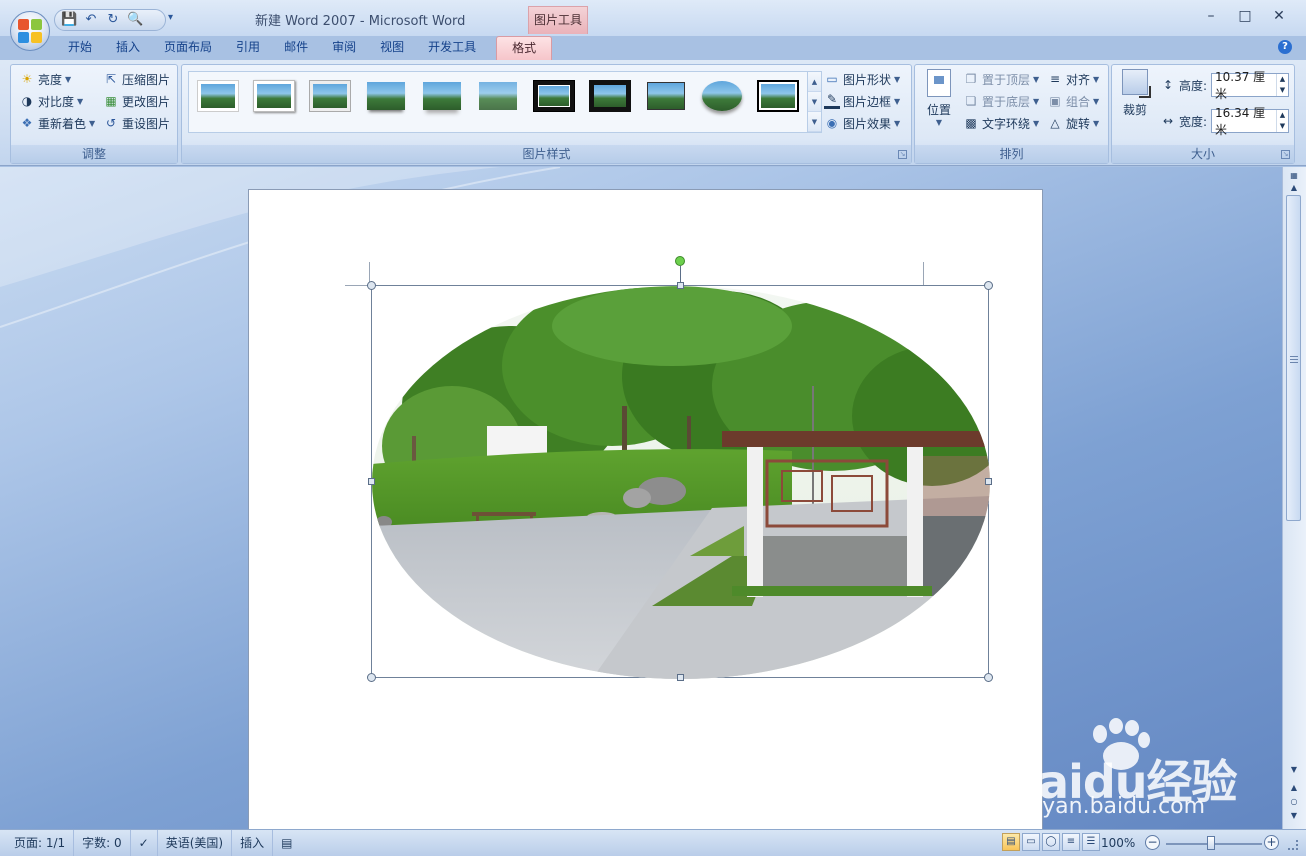 This screenshot has width=1306, height=856. Describe the element at coordinates (1051, 842) in the screenshot. I see `web-layout-view-icon: ◯` at that location.